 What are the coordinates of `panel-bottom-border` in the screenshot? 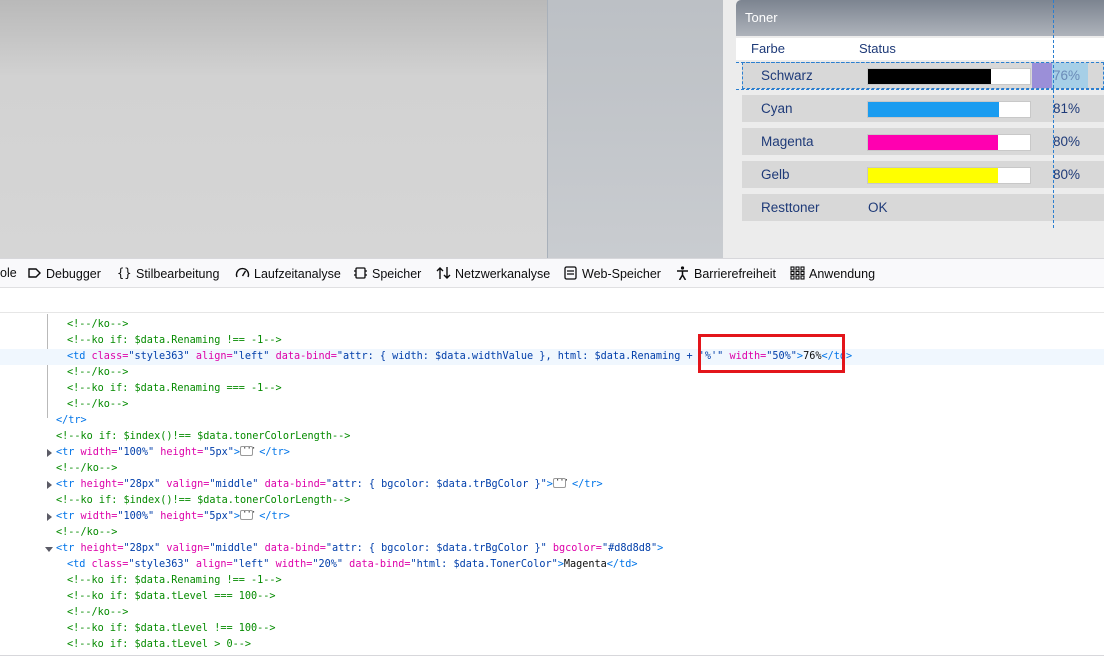 It's located at (552, 655).